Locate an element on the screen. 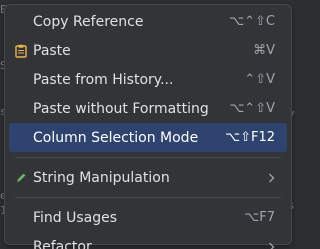 This screenshot has height=249, width=320. menu-item-paste-without-formatting: Paste without Formatting ⌥⌃⇧V is located at coordinates (148, 108).